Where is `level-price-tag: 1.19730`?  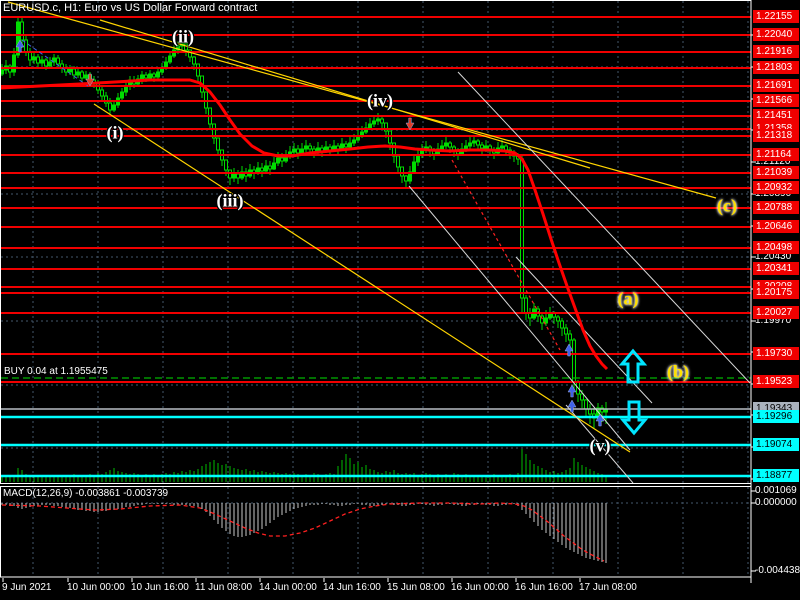 level-price-tag: 1.19730 is located at coordinates (776, 353).